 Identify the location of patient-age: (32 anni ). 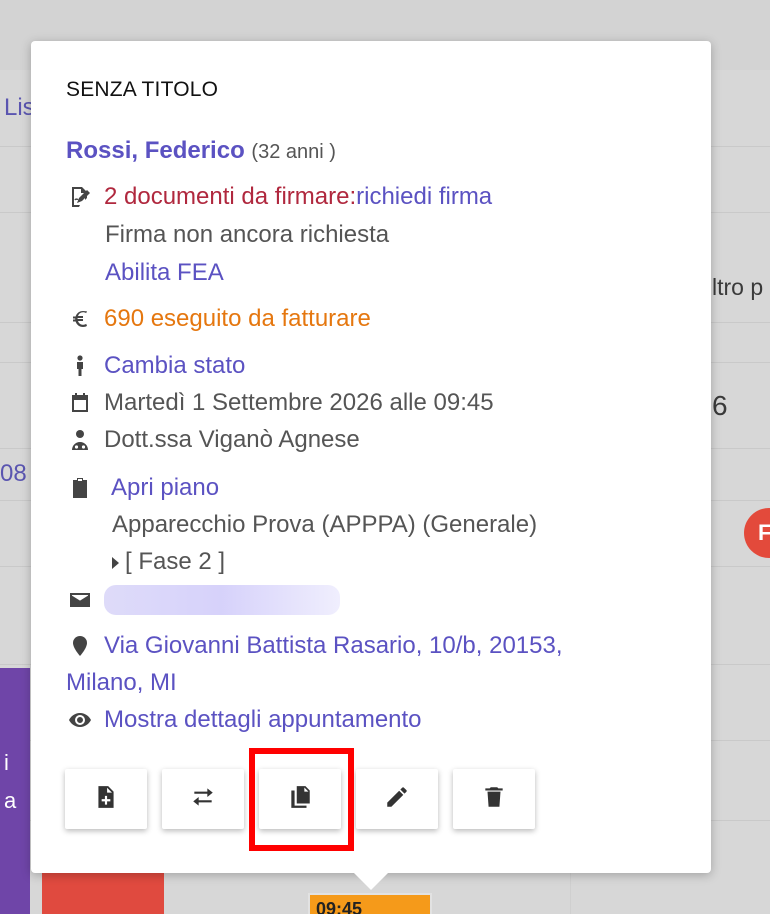
(293, 152).